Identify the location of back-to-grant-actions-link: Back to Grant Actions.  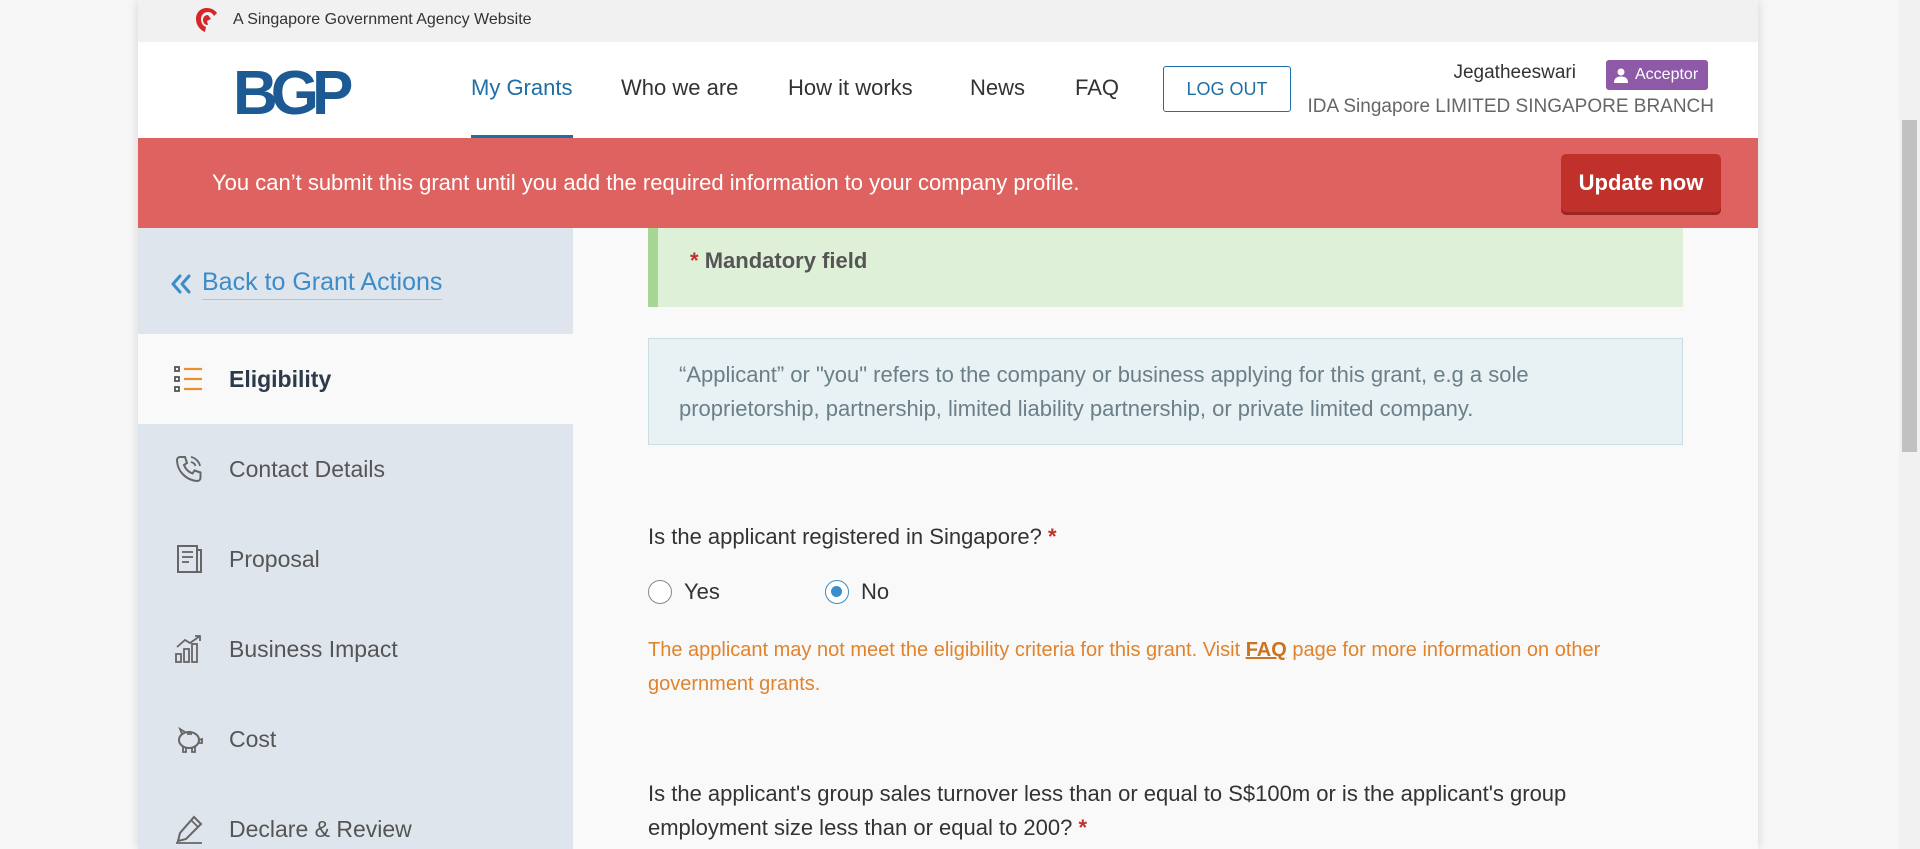
(306, 284).